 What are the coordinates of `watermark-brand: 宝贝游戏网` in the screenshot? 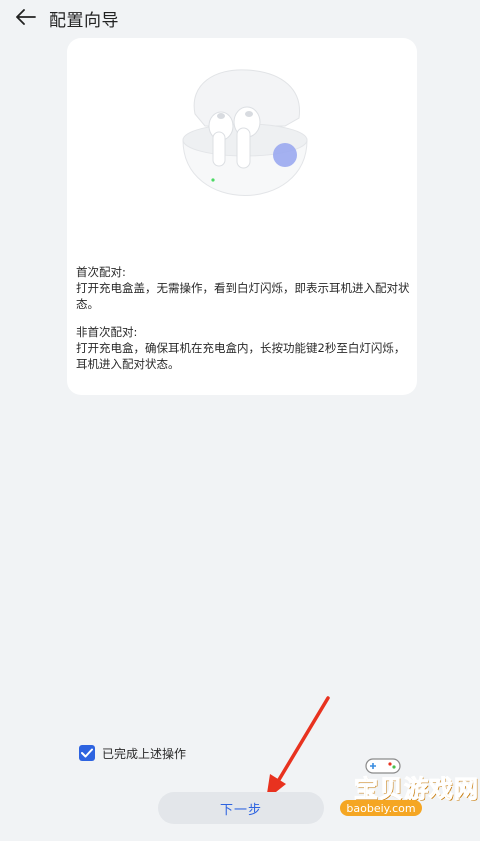 It's located at (416, 789).